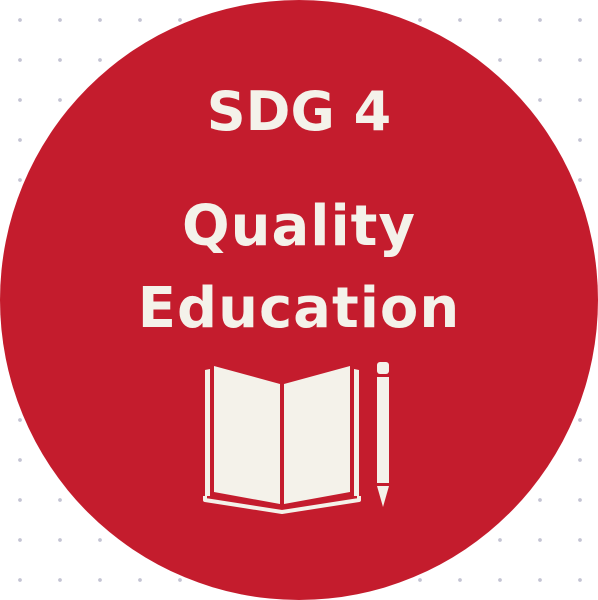  What do you see at coordinates (383, 434) in the screenshot?
I see `pencil-icon` at bounding box center [383, 434].